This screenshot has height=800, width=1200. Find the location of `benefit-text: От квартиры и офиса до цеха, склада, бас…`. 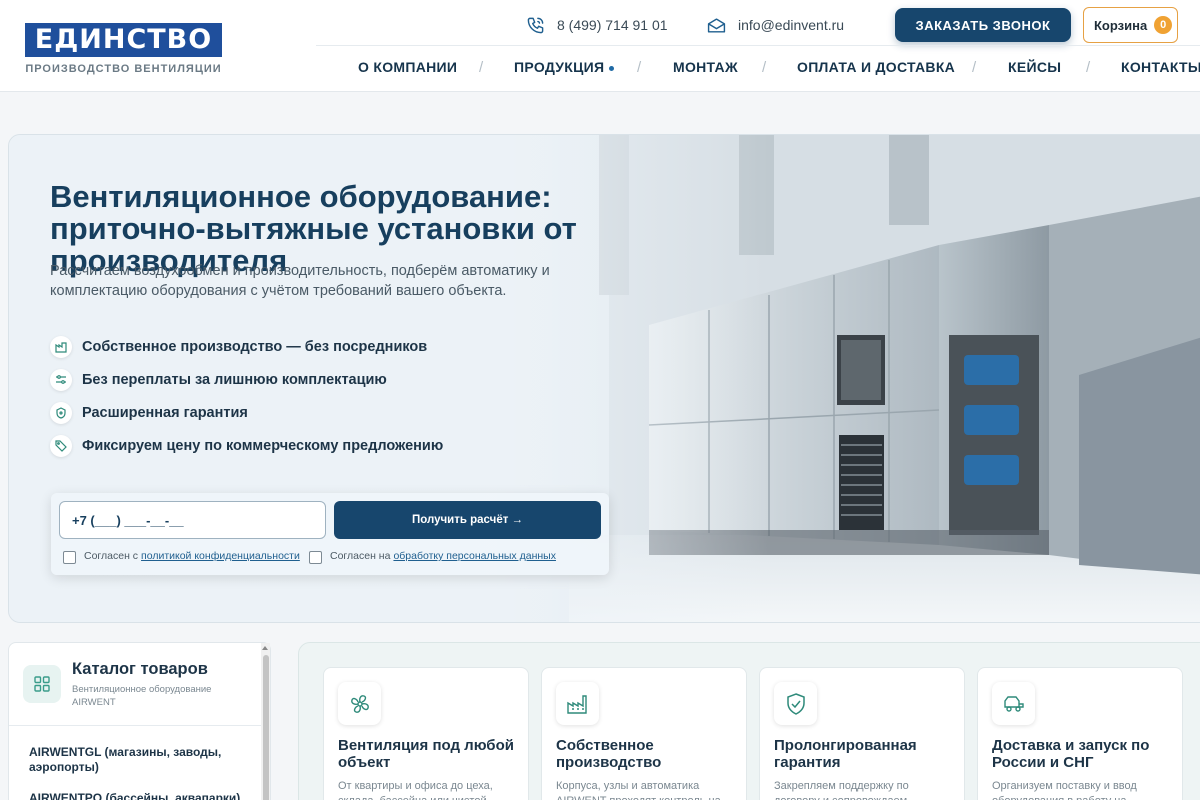

benefit-text: От квартиры и офиса до цеха, склада, бас… is located at coordinates (415, 790).